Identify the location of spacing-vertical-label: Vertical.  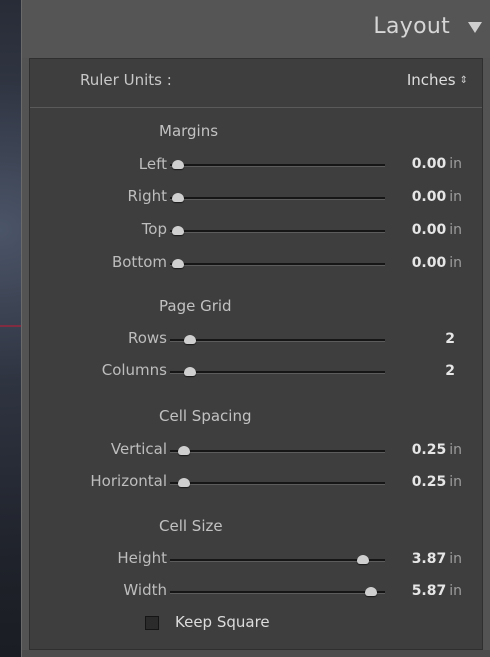
(138, 449).